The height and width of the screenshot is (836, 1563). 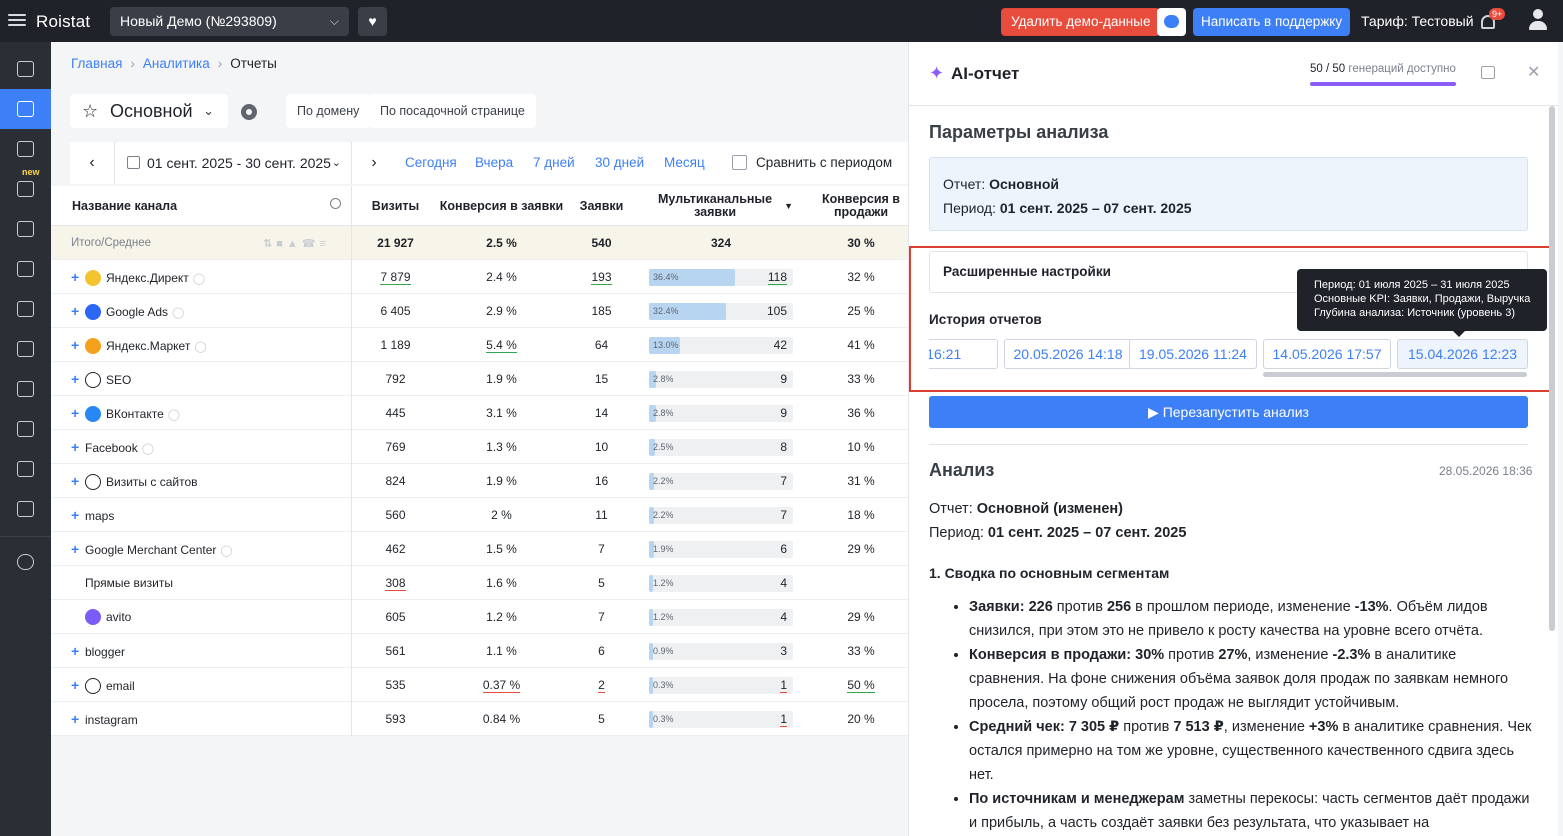 I want to click on channel-name-cell: + Визиты с сайтов, so click(x=201, y=481).